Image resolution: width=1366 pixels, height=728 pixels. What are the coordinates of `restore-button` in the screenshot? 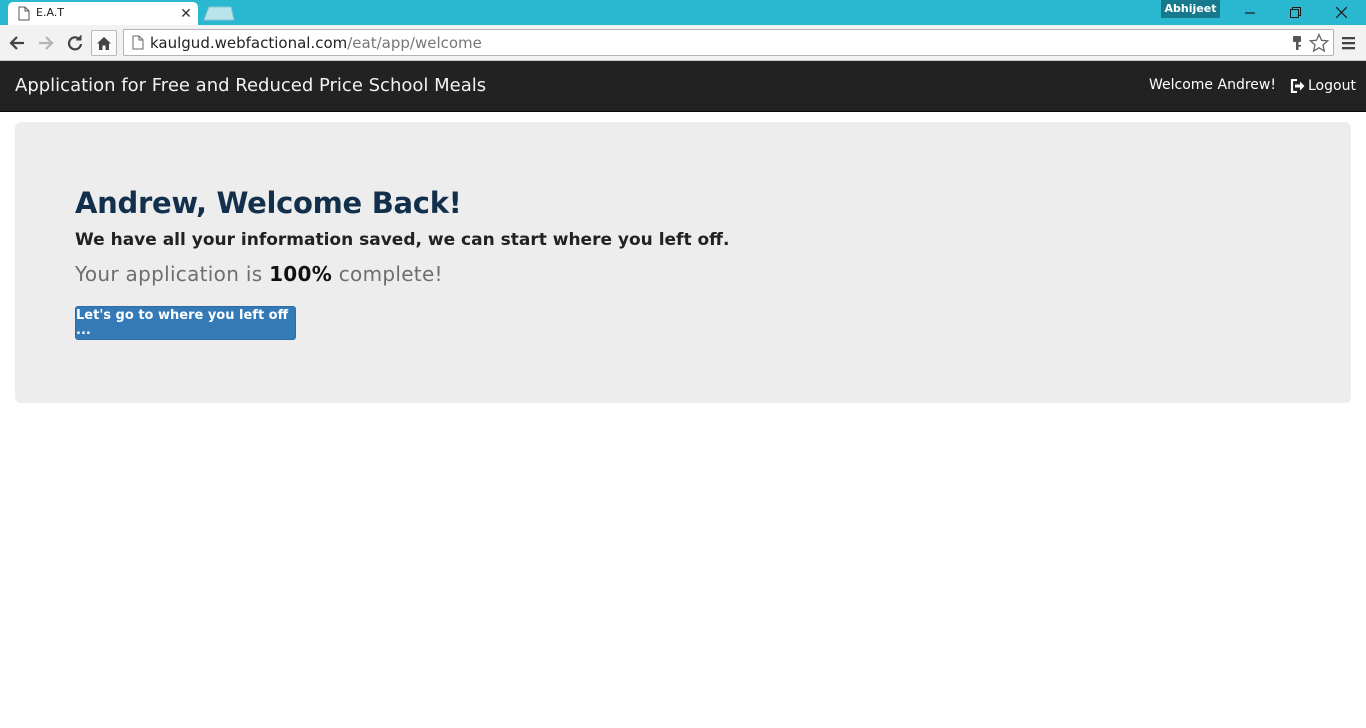 It's located at (1295, 12).